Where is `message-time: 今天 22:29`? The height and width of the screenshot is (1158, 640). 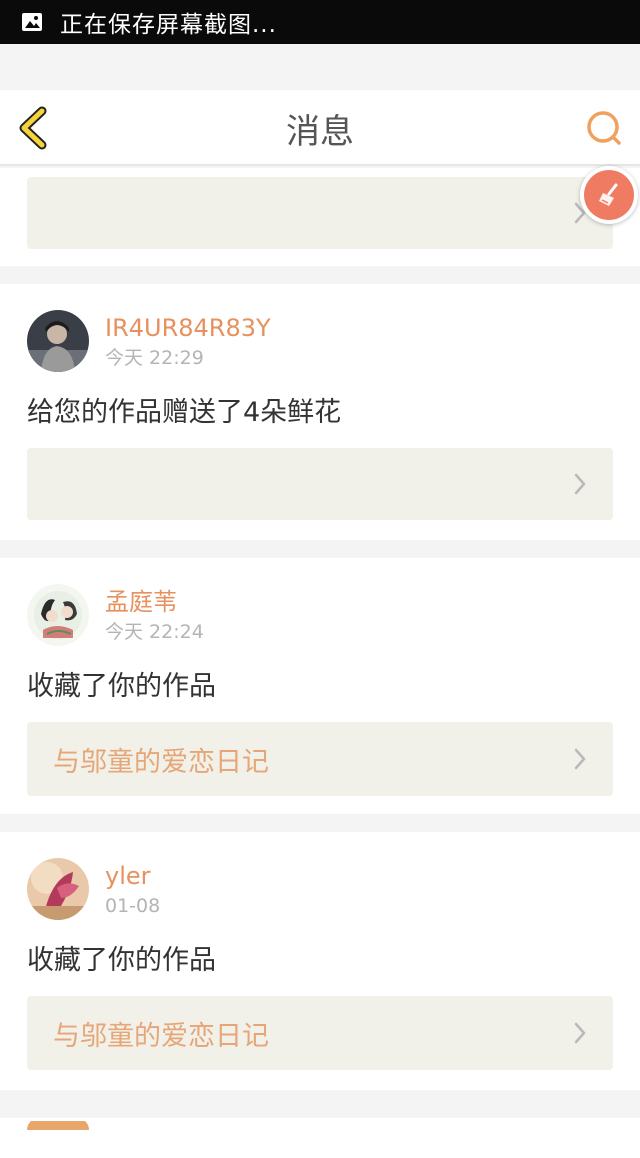 message-time: 今天 22:29 is located at coordinates (154, 358).